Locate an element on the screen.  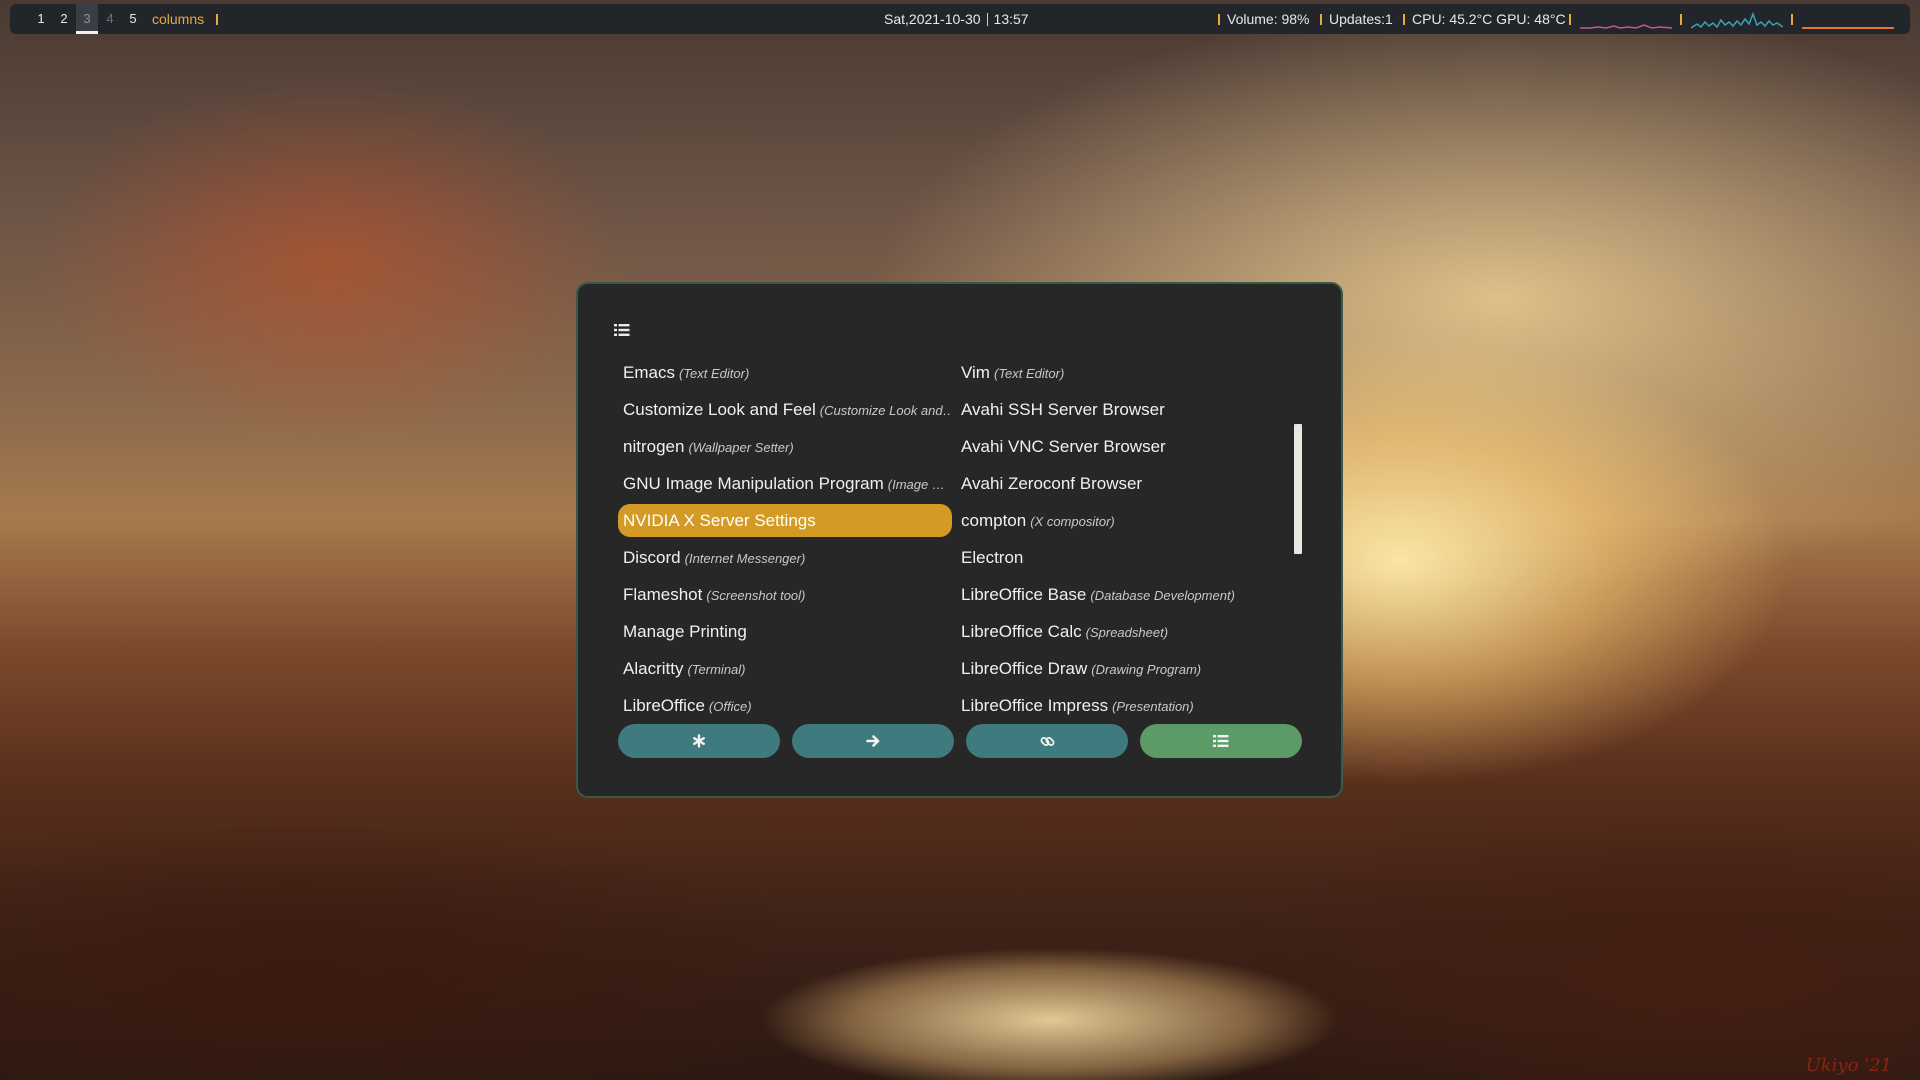
list-item: LibreOffice Impress (Presentation) is located at coordinates (1123, 705).